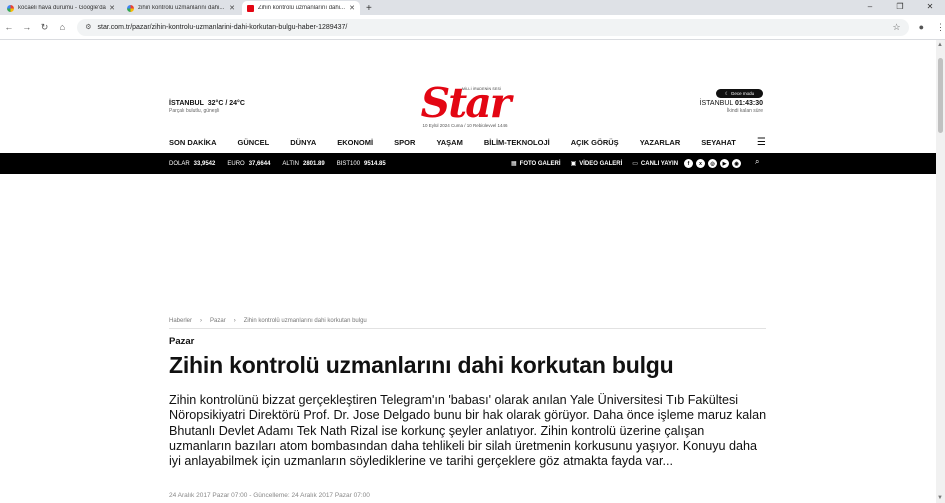 This screenshot has width=945, height=503. Describe the element at coordinates (303, 164) in the screenshot. I see `market-item-altin: ALTIN 2801.89` at that location.